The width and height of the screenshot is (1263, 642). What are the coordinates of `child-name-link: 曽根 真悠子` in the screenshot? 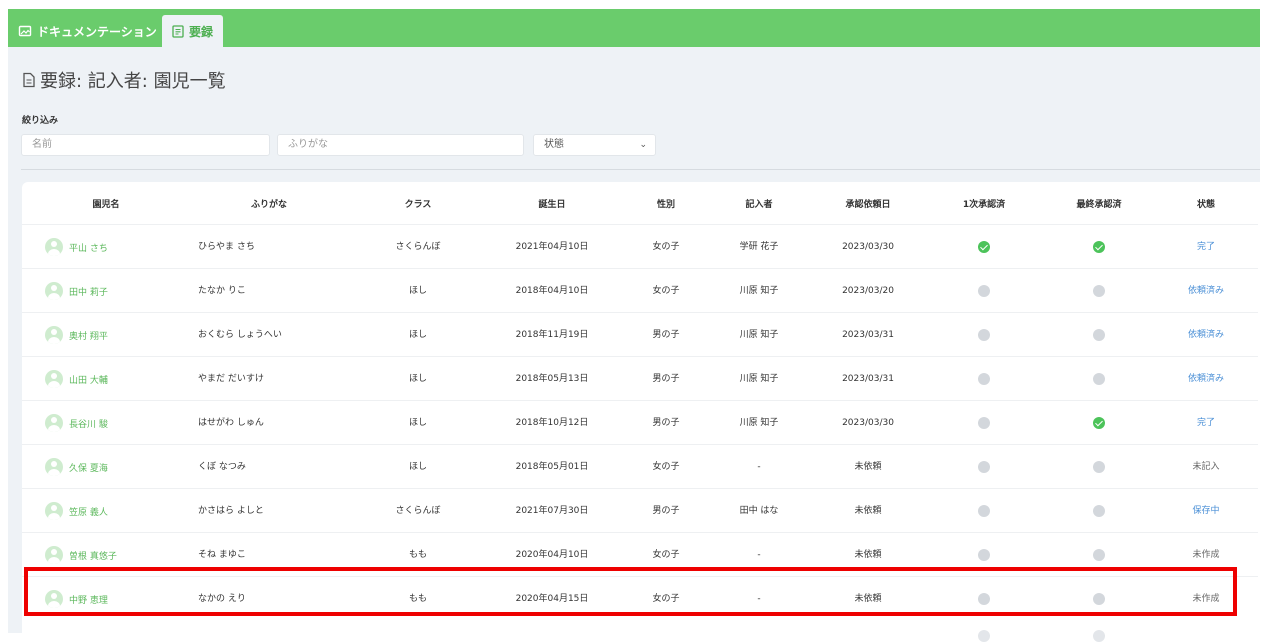 It's located at (81, 555).